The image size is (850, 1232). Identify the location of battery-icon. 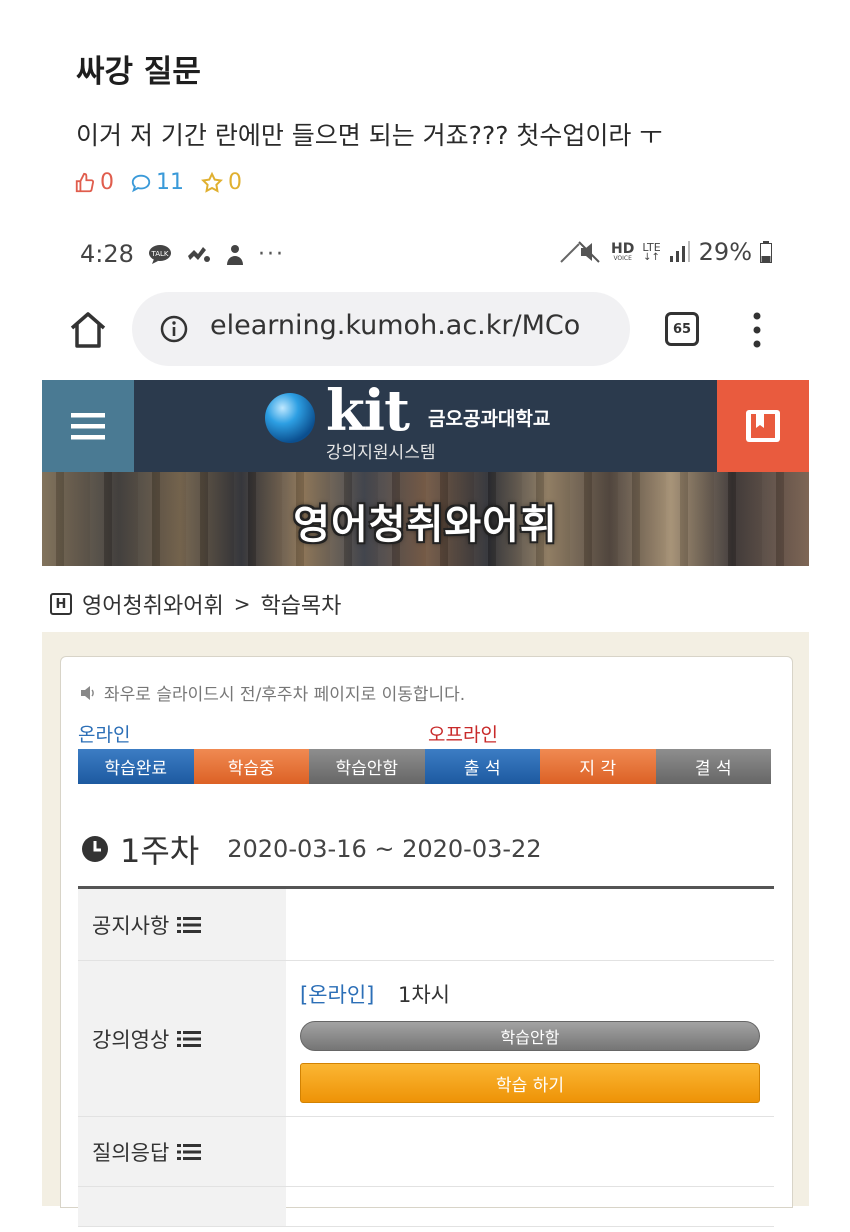
(766, 252).